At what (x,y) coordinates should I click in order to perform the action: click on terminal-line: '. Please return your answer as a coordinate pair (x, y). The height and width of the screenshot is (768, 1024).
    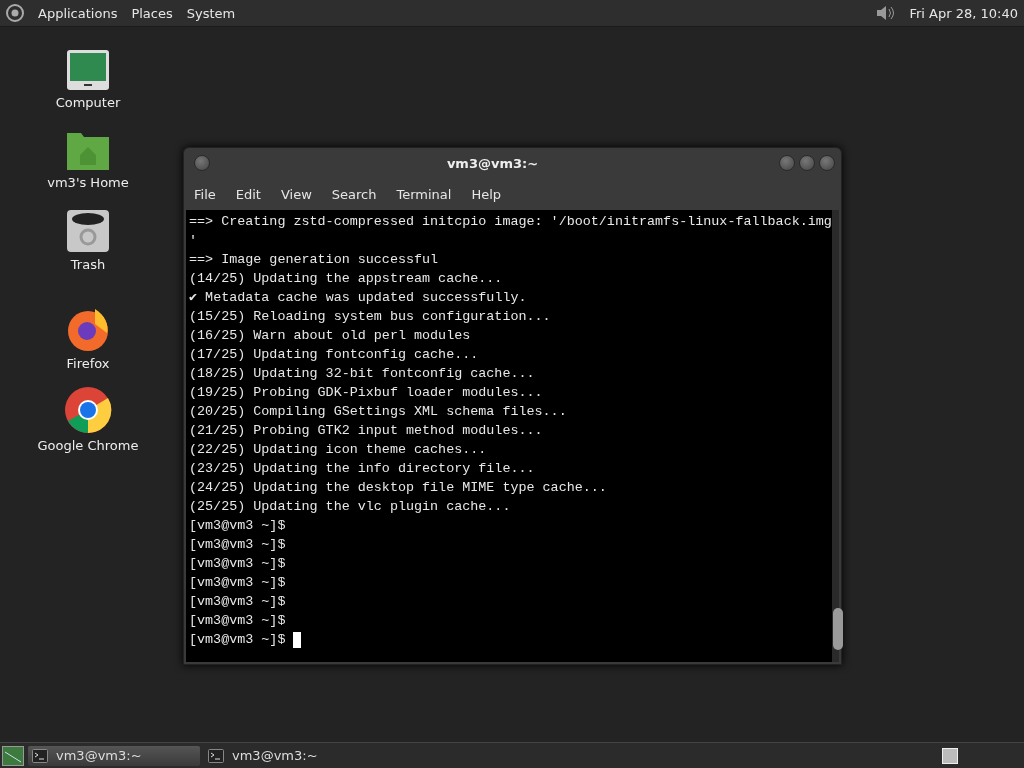
    Looking at the image, I should click on (193, 241).